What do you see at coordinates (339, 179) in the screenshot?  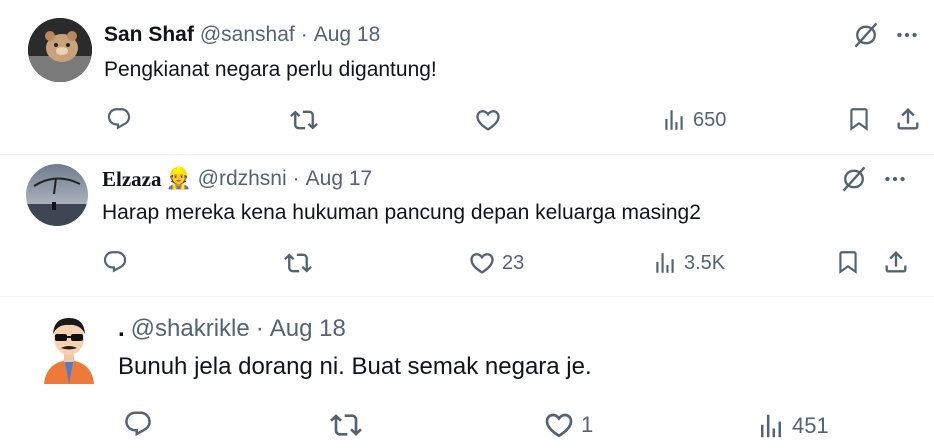 I see `tweet-date: Aug 17` at bounding box center [339, 179].